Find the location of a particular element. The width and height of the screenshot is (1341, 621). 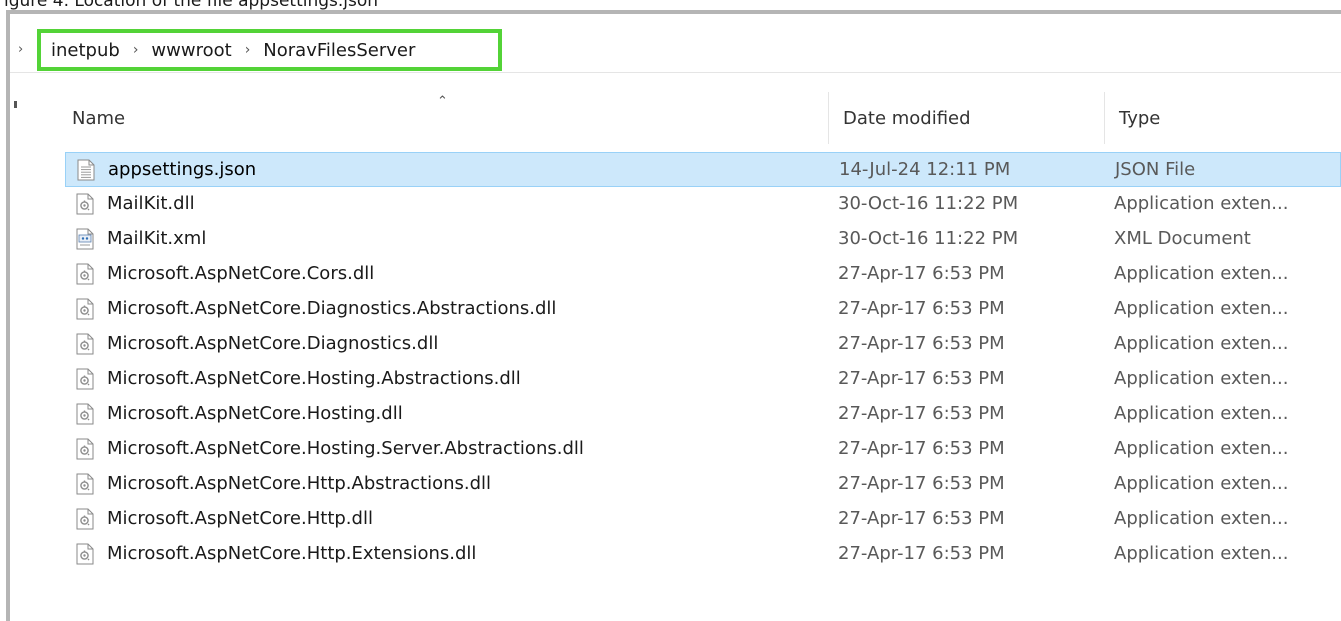

file-name: Microsoft.AspNetCore.Http.Extensions.dll is located at coordinates (292, 553).